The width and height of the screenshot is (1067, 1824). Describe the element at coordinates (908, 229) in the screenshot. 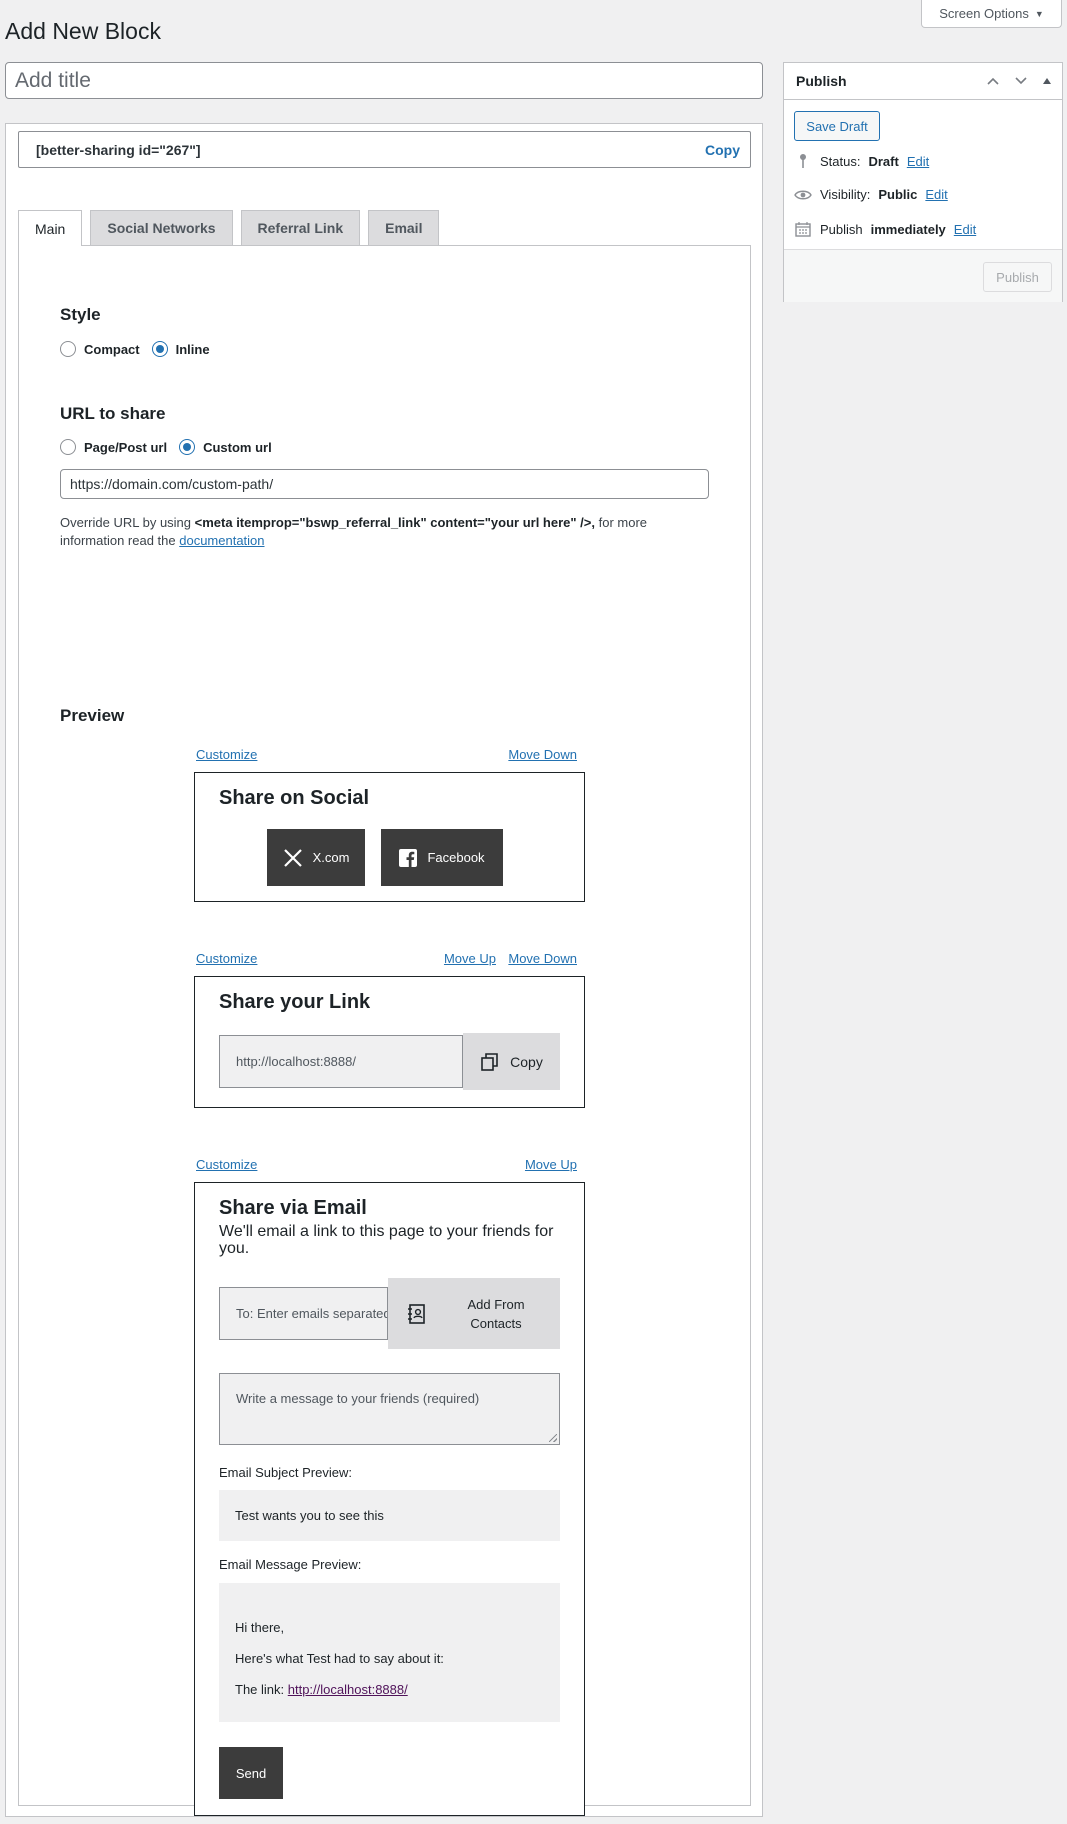

I see `publish-date-value: immediately` at that location.